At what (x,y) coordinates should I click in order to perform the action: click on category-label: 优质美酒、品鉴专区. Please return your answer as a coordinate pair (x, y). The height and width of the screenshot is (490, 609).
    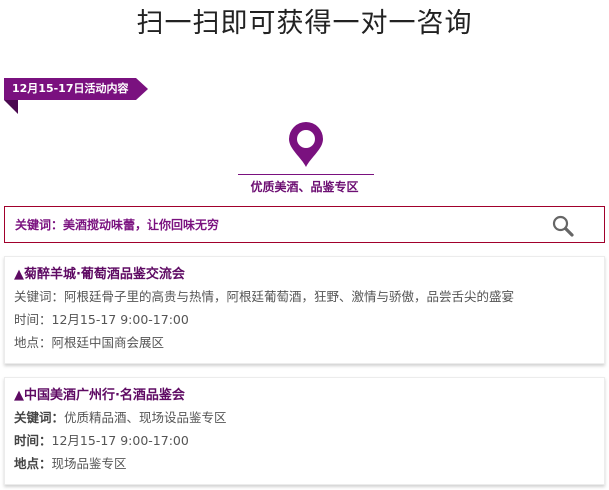
    Looking at the image, I should click on (304, 187).